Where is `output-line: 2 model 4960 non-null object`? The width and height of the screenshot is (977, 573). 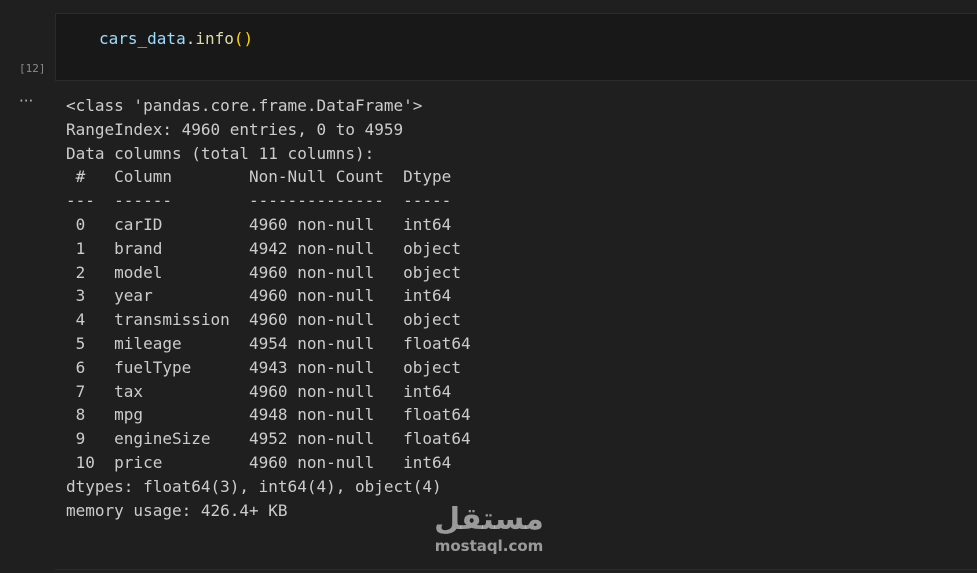 output-line: 2 model 4960 non-null object is located at coordinates (268, 272).